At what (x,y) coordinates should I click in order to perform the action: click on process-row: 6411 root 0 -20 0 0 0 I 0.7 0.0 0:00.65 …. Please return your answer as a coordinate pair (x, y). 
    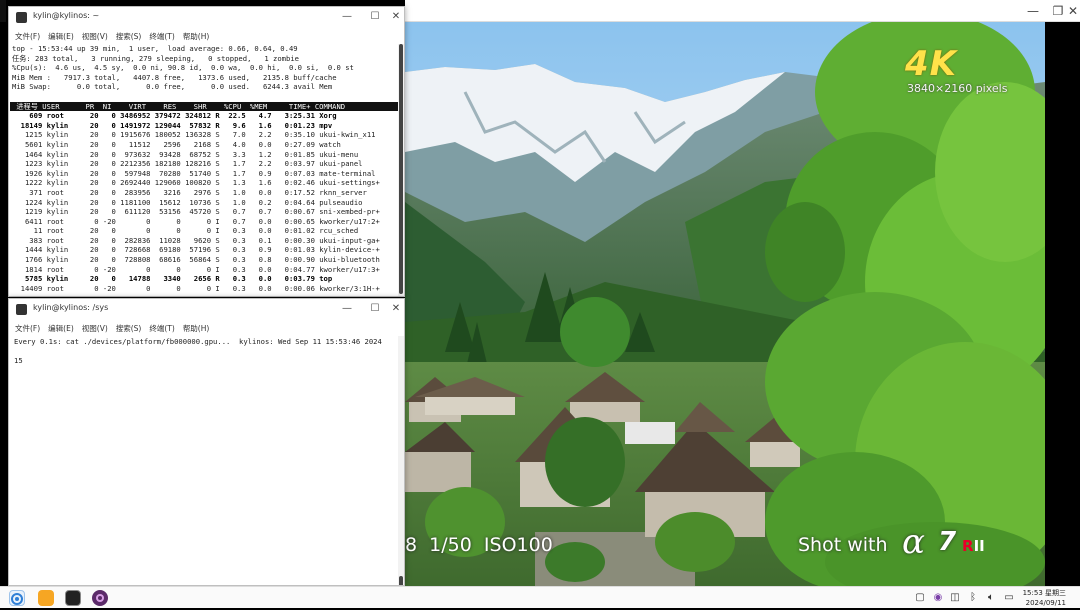
    Looking at the image, I should click on (196, 221).